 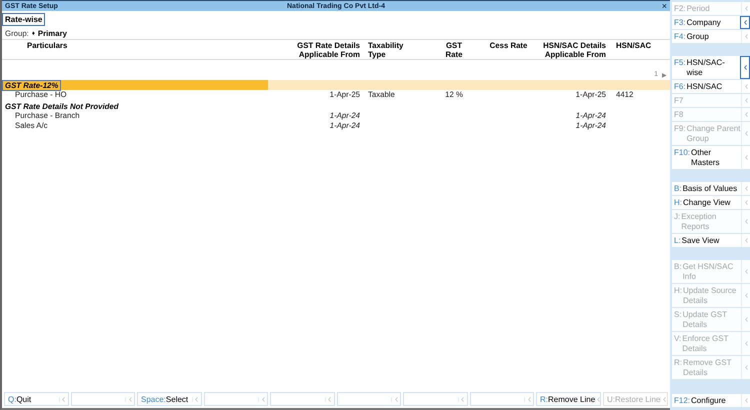 I want to click on footer-button: R:Remove Line, so click(x=568, y=399).